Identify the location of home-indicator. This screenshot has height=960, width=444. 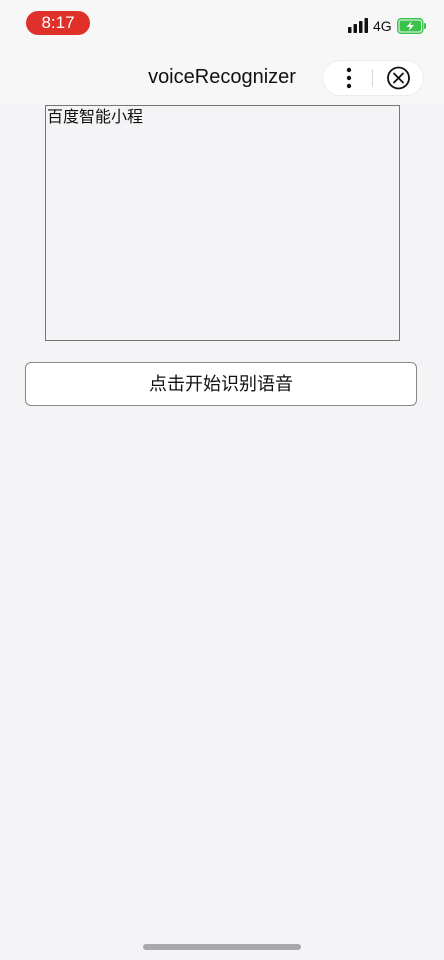
(222, 947).